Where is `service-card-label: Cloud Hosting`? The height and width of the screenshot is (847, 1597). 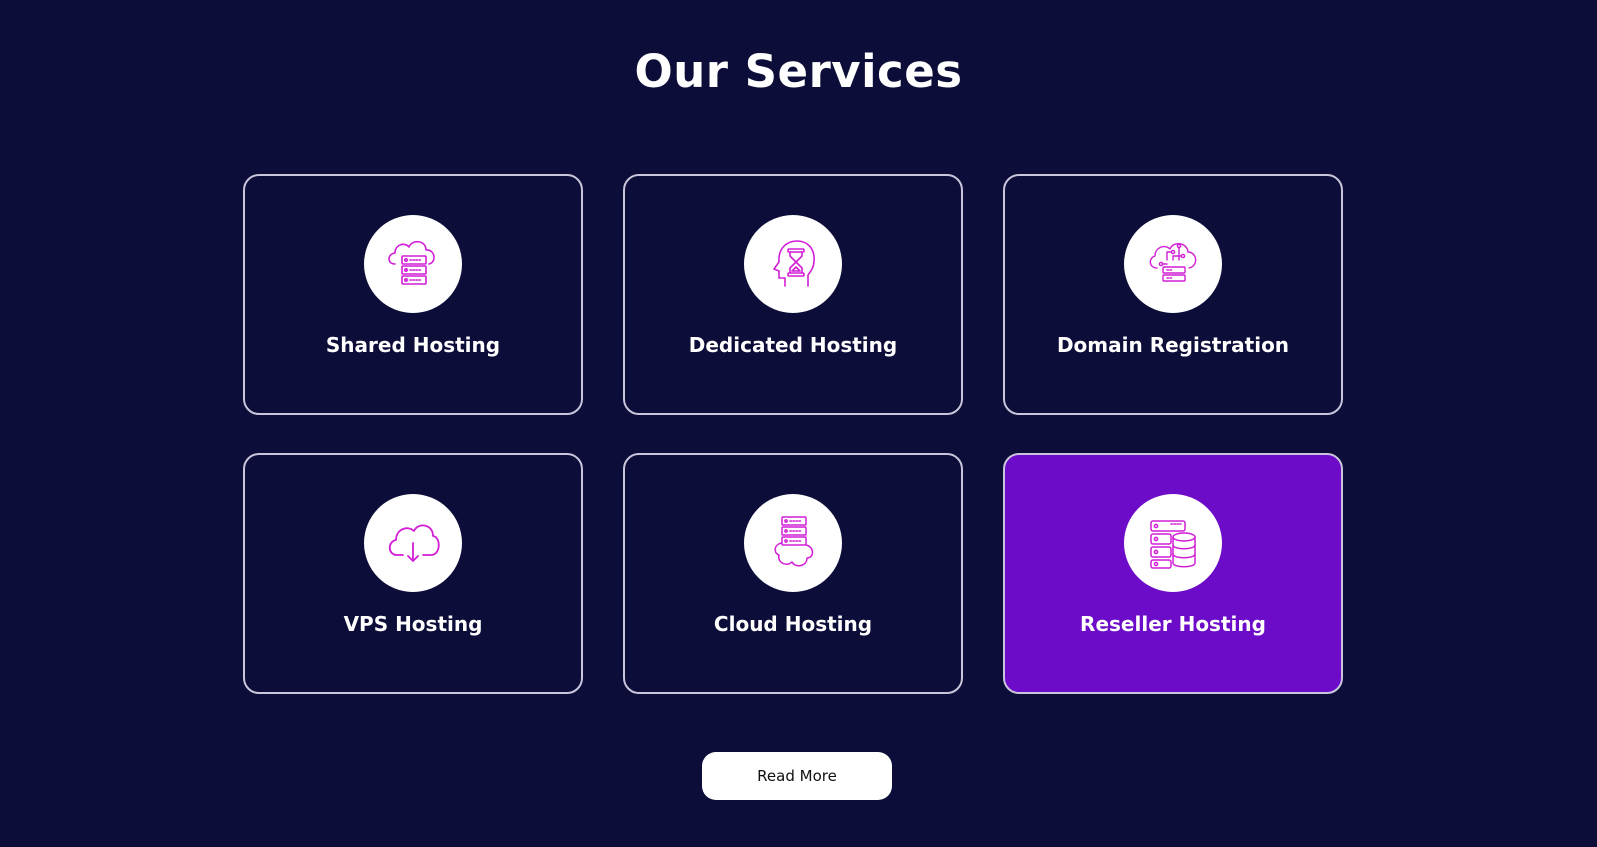
service-card-label: Cloud Hosting is located at coordinates (793, 624).